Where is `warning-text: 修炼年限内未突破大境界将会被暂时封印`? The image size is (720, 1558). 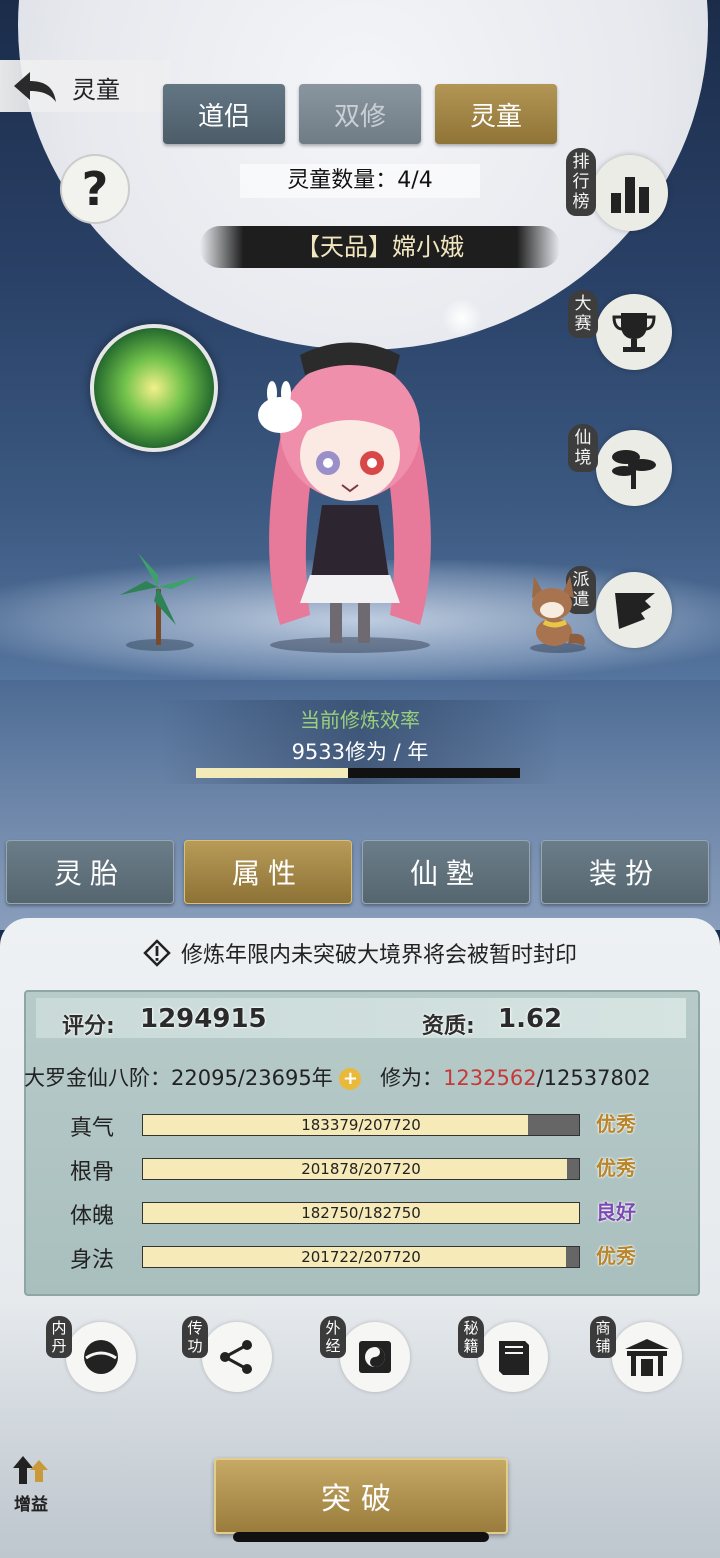 warning-text: 修炼年限内未突破大境界将会被暂时封印 is located at coordinates (378, 955).